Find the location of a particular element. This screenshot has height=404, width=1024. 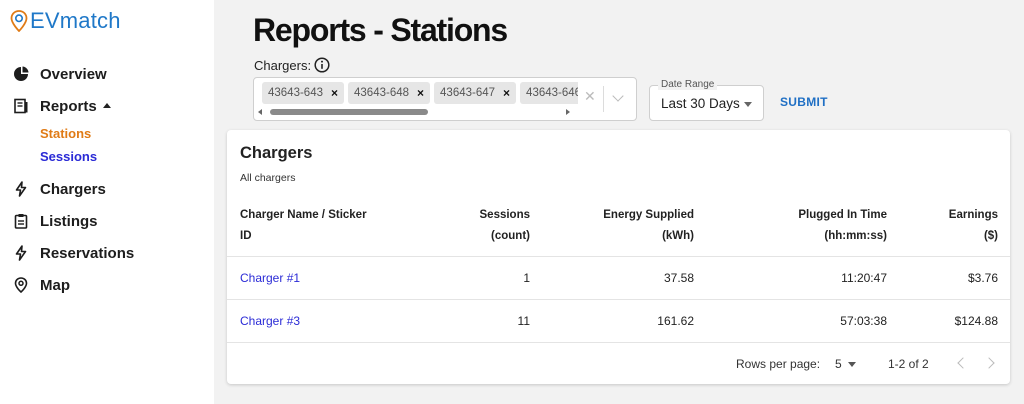

chip-label: 43643-643 is located at coordinates (295, 93).